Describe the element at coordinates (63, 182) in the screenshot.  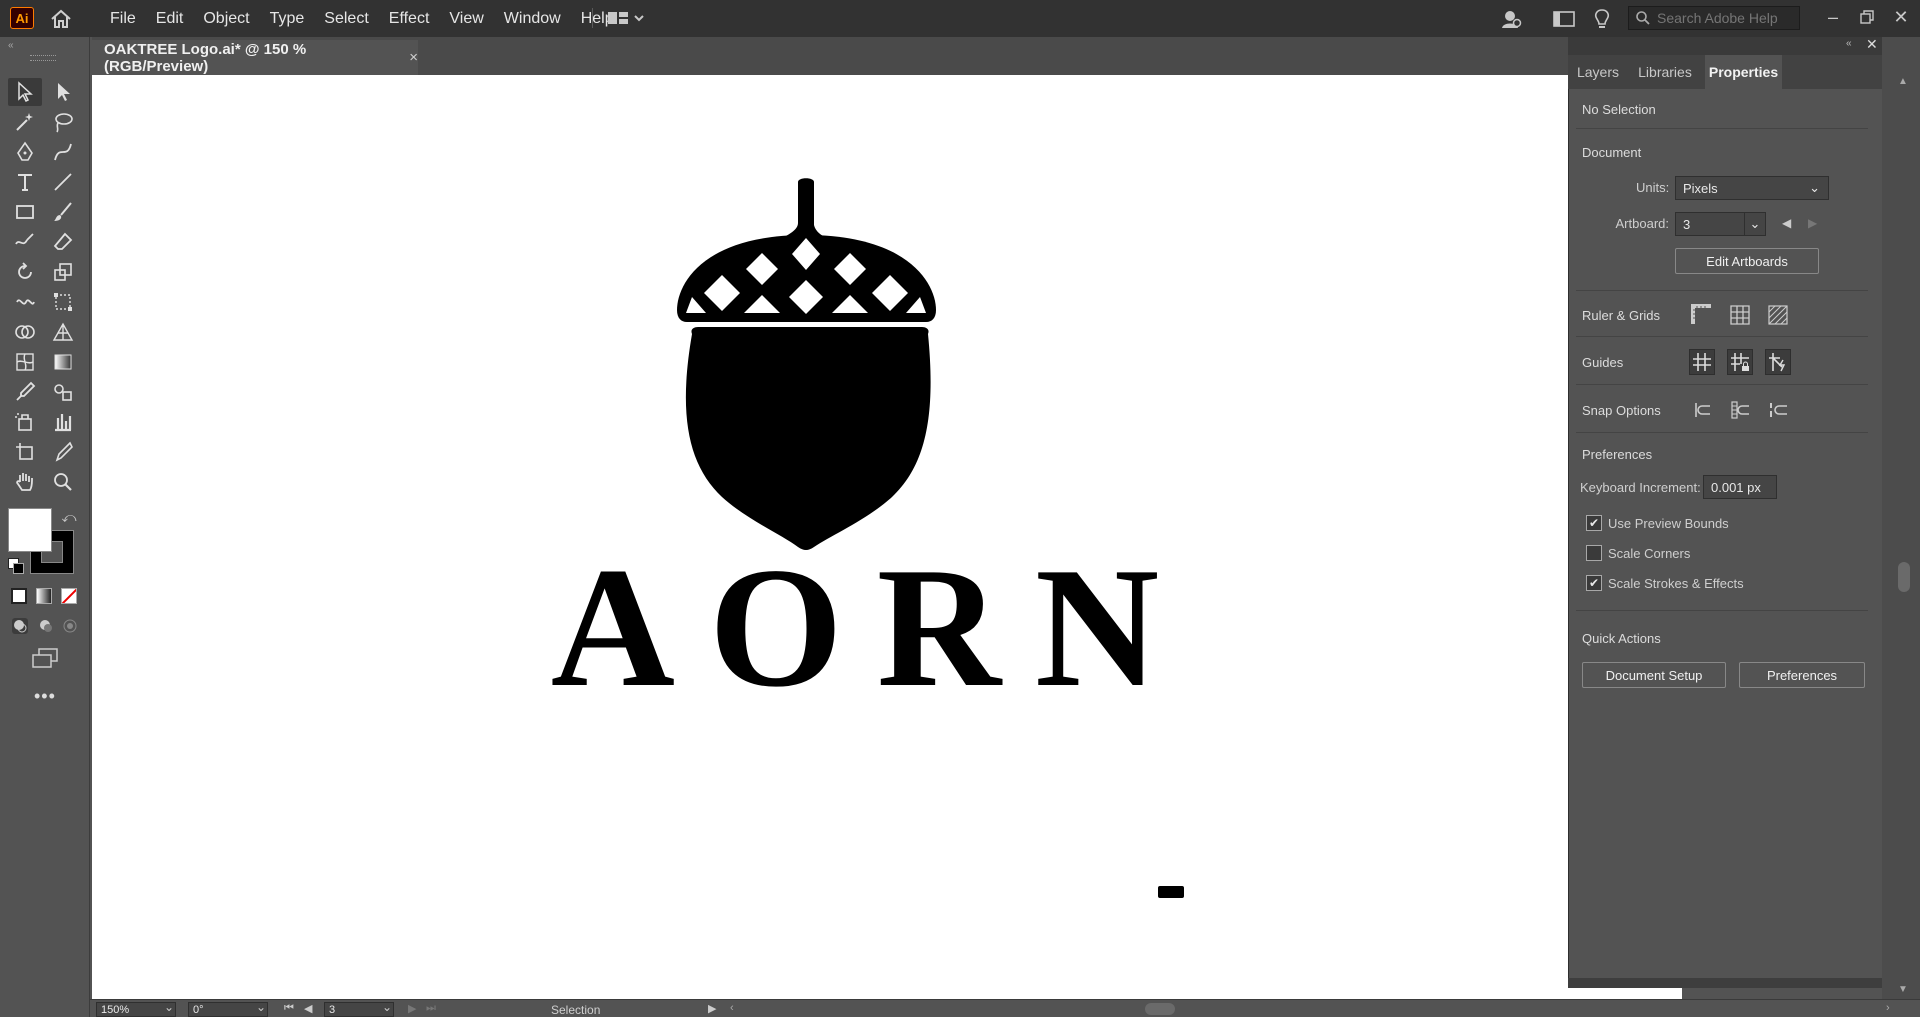
I see `line-segment-tool-icon` at that location.